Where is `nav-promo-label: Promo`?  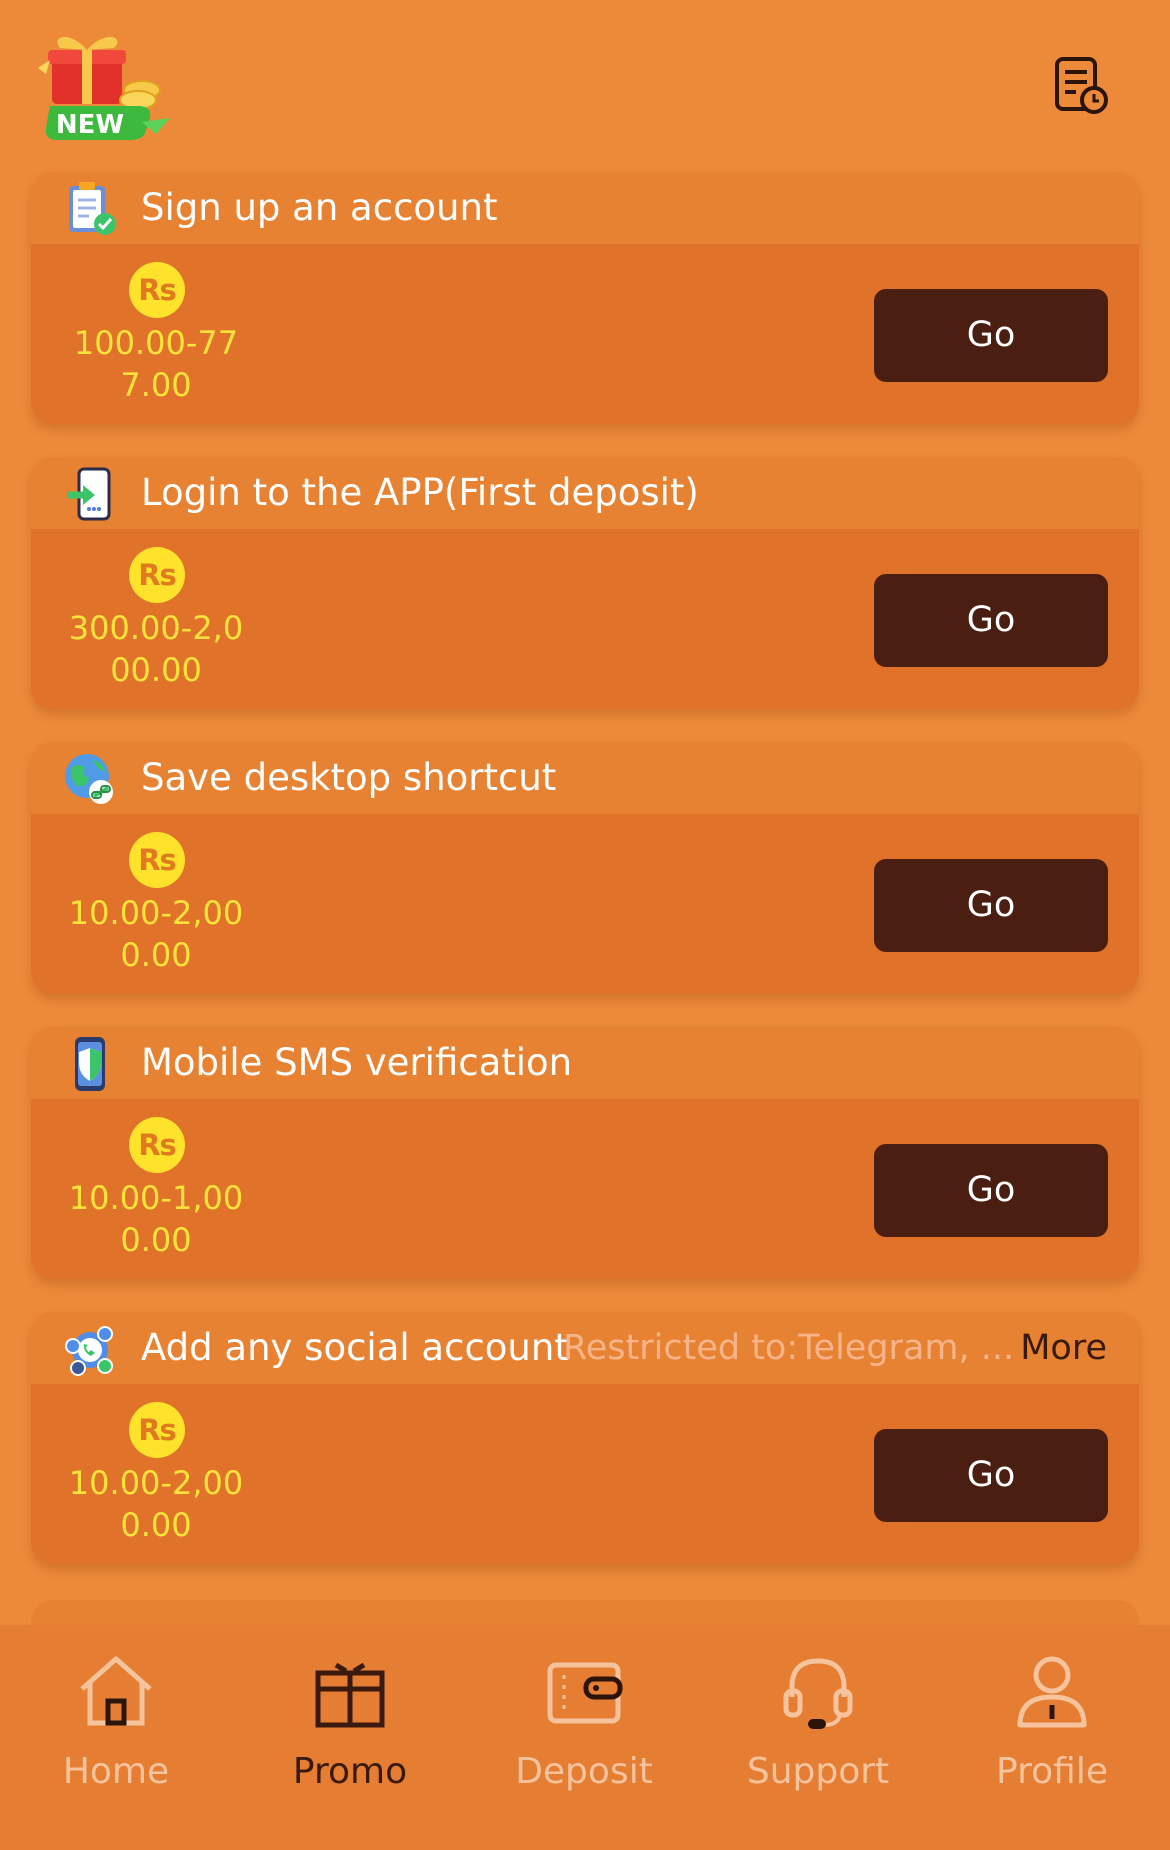 nav-promo-label: Promo is located at coordinates (350, 1771).